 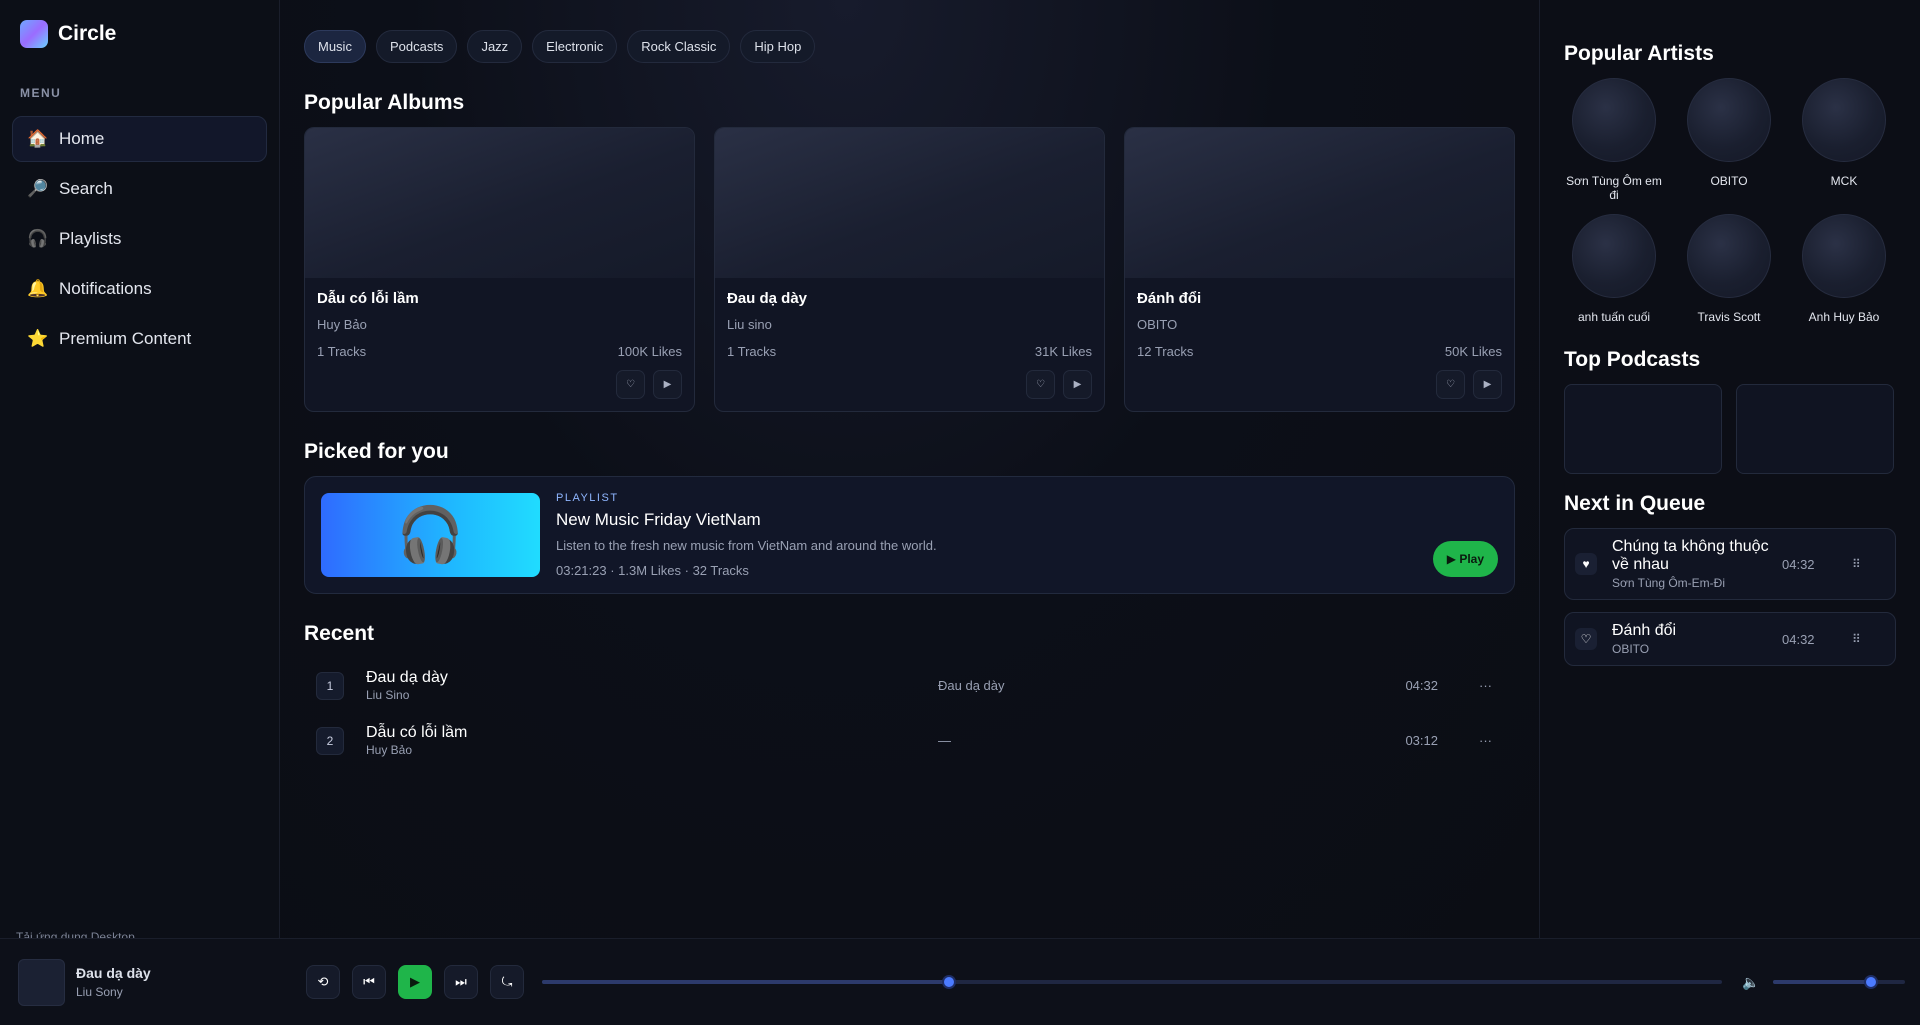 I want to click on artist-name: anh tuấn cuối, so click(x=1614, y=317).